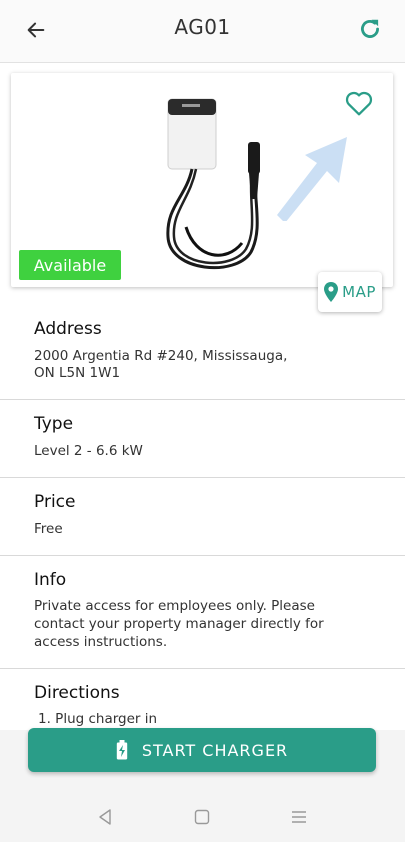  I want to click on battery-charging-icon, so click(122, 750).